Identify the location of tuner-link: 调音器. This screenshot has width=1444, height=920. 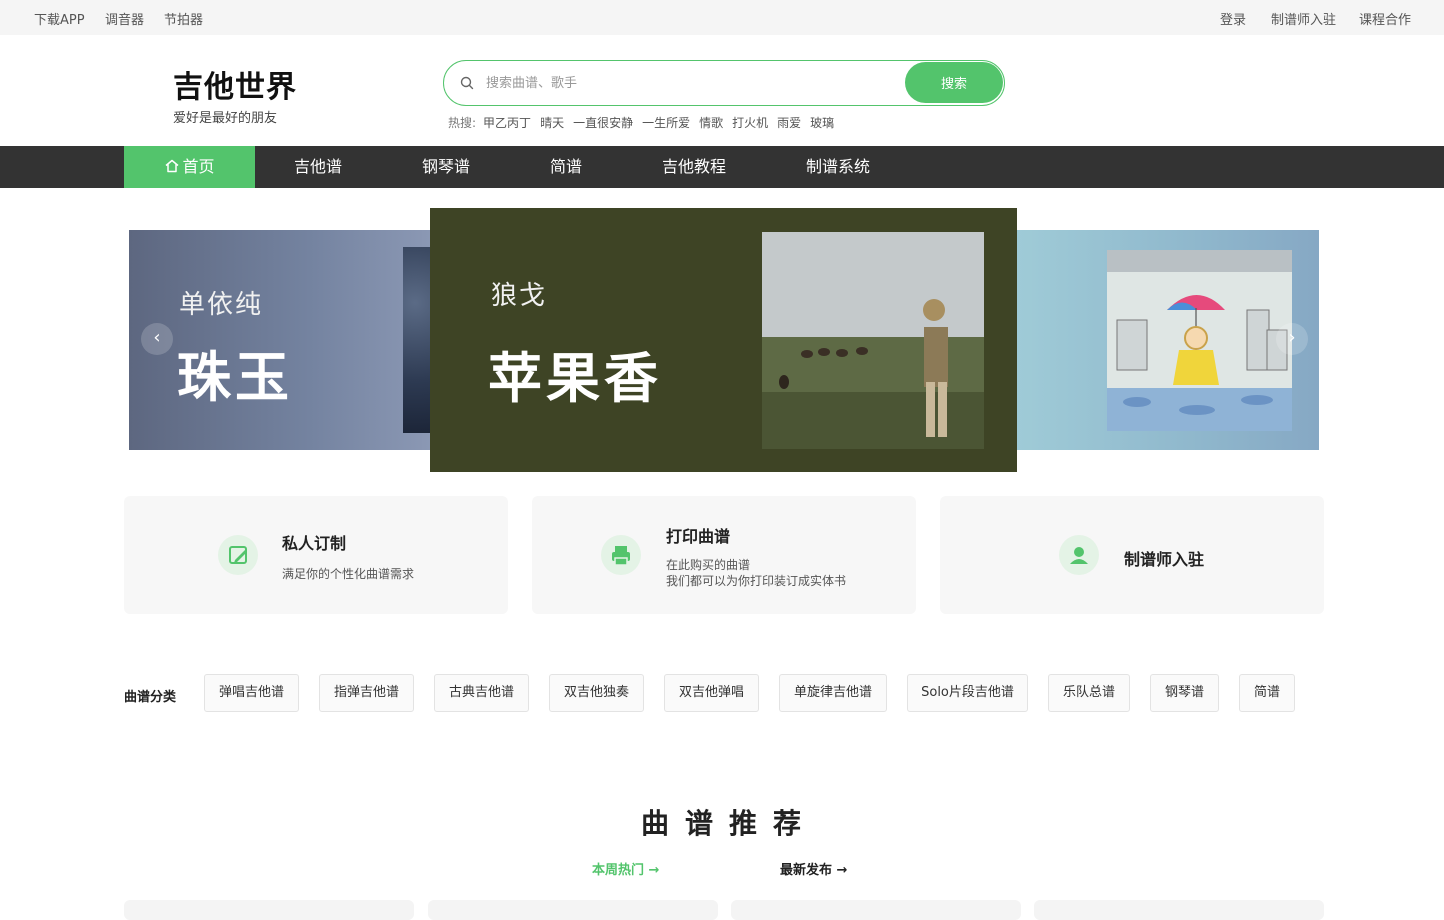
(124, 18).